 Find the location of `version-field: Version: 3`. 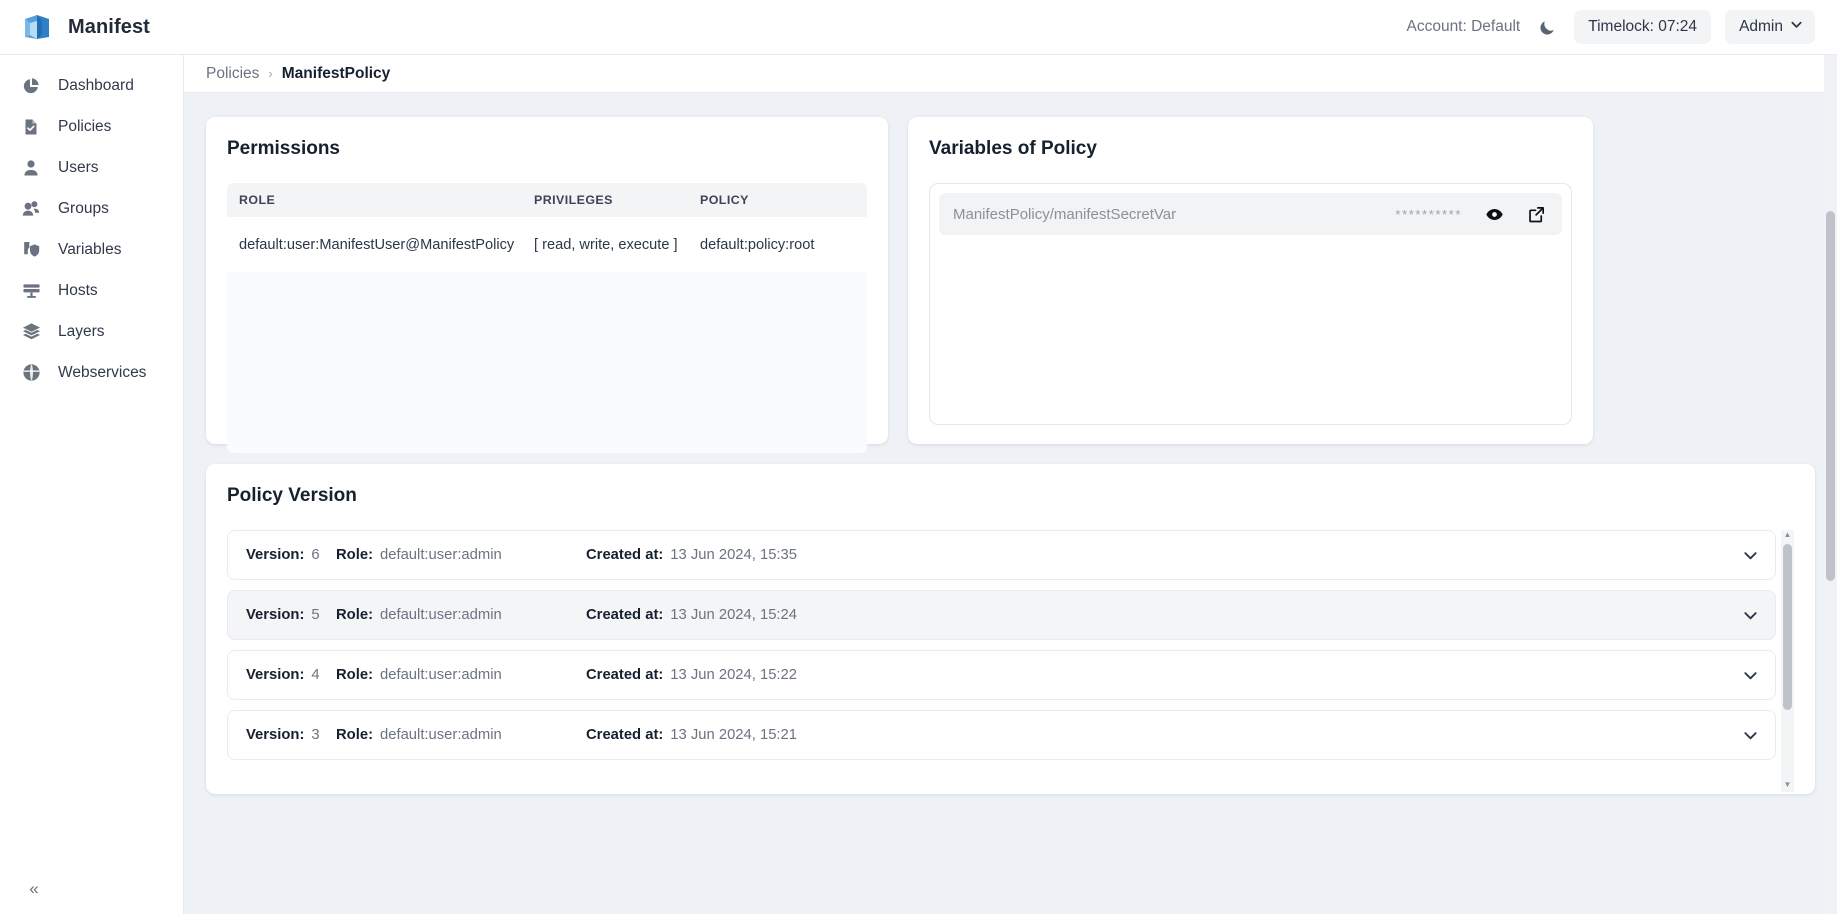

version-field: Version: 3 is located at coordinates (291, 735).